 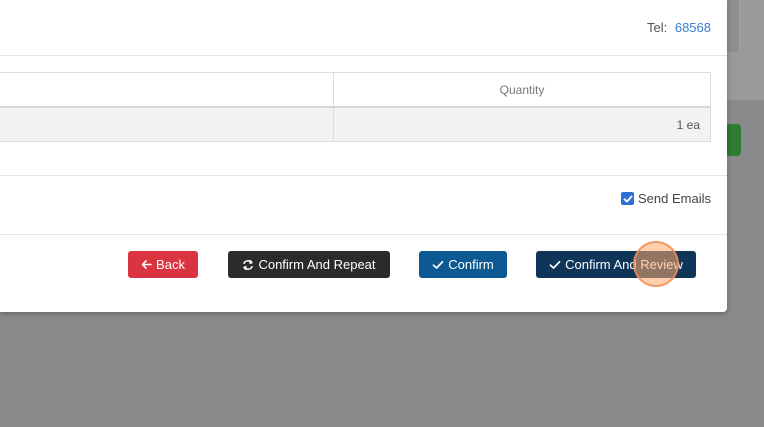 I want to click on send-emails-option: Send Emails, so click(x=666, y=198).